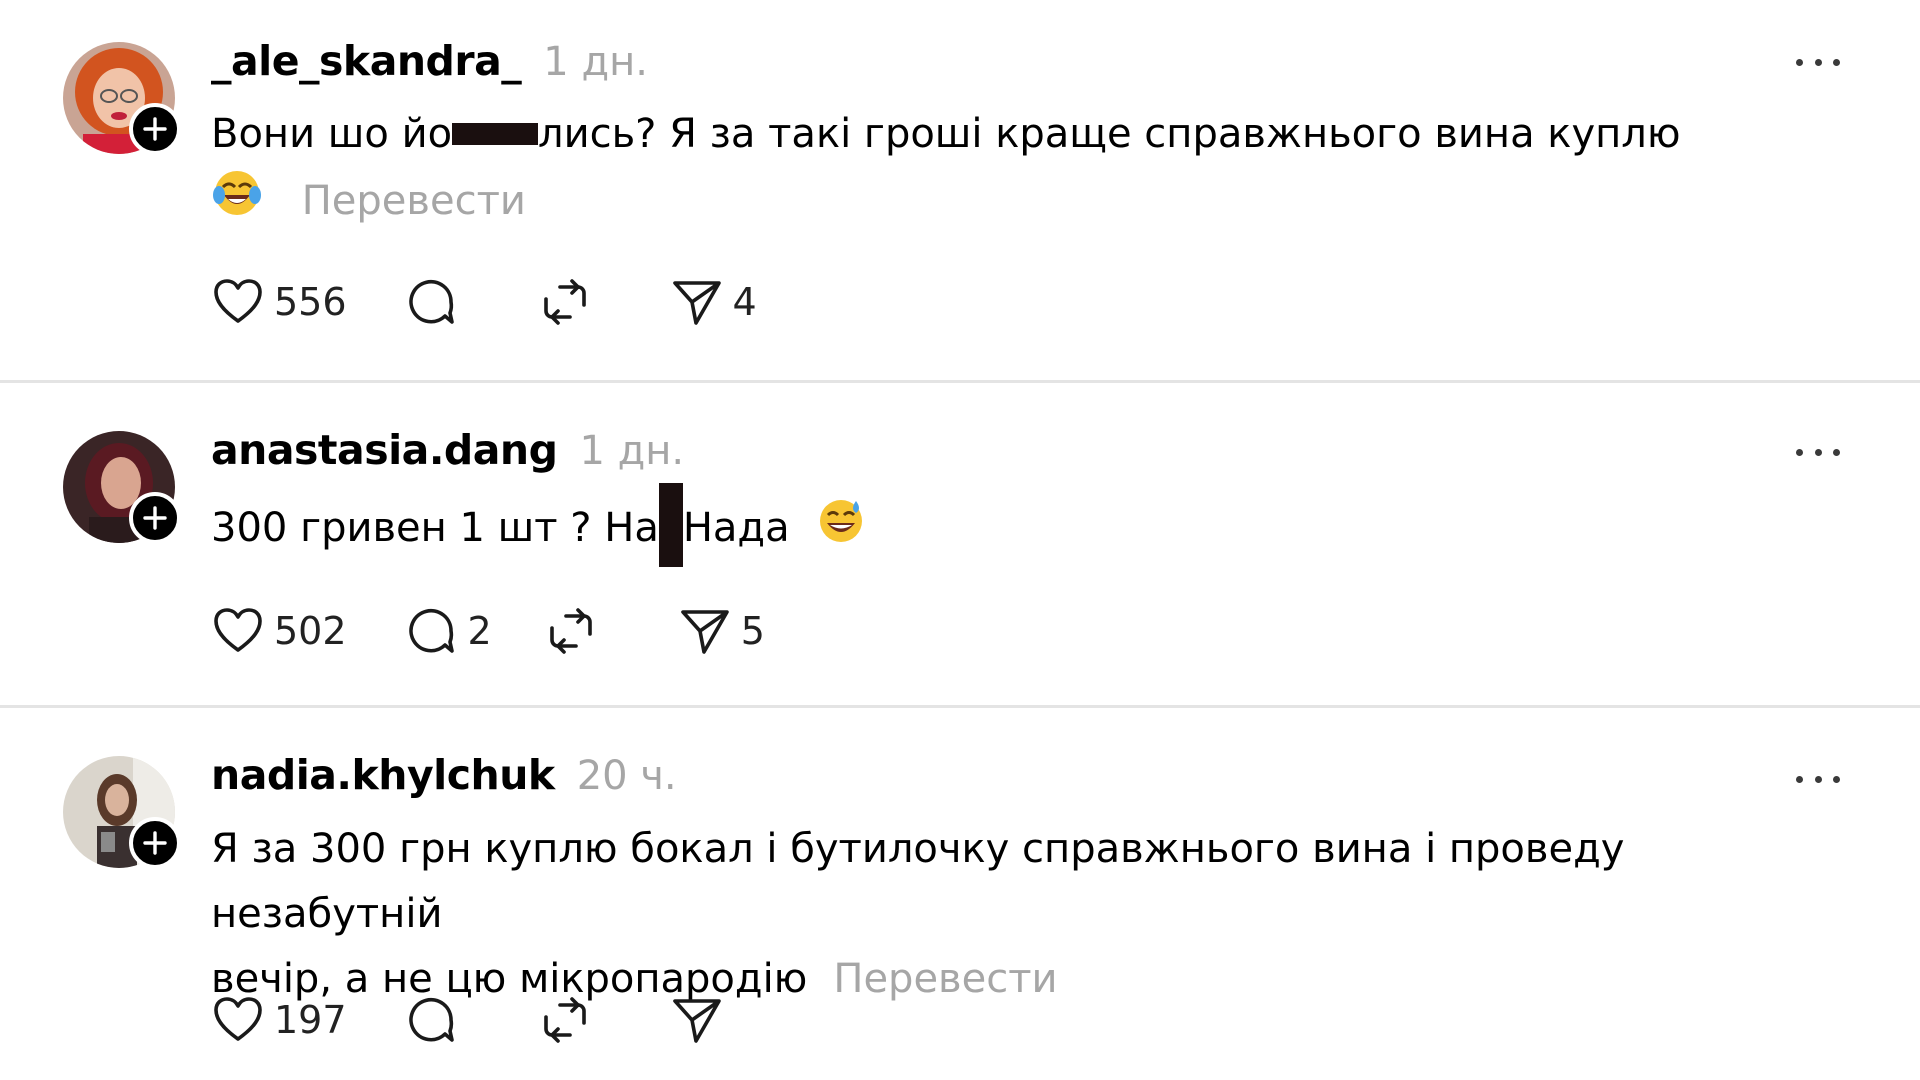 The image size is (1920, 1080). Describe the element at coordinates (627, 776) in the screenshot. I see `timestamp: 20 ч.` at that location.